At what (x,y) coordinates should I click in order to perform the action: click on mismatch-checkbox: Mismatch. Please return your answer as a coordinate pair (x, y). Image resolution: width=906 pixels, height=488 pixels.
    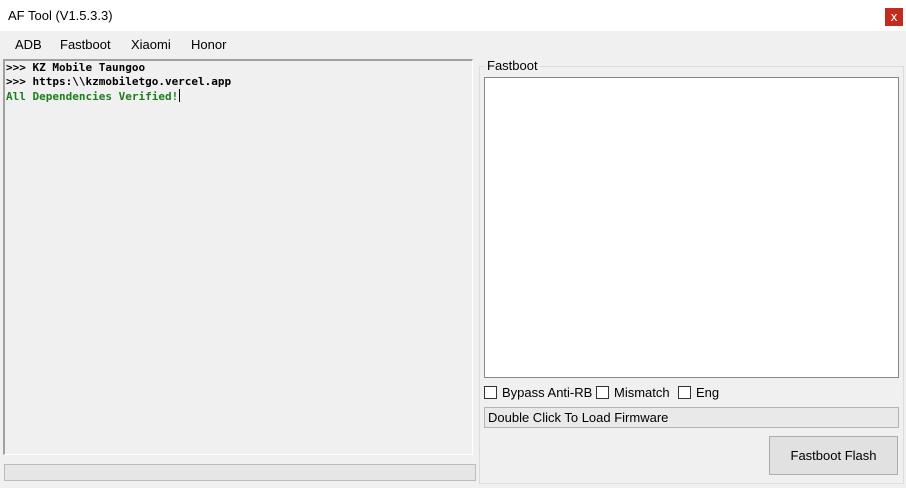
    Looking at the image, I should click on (633, 392).